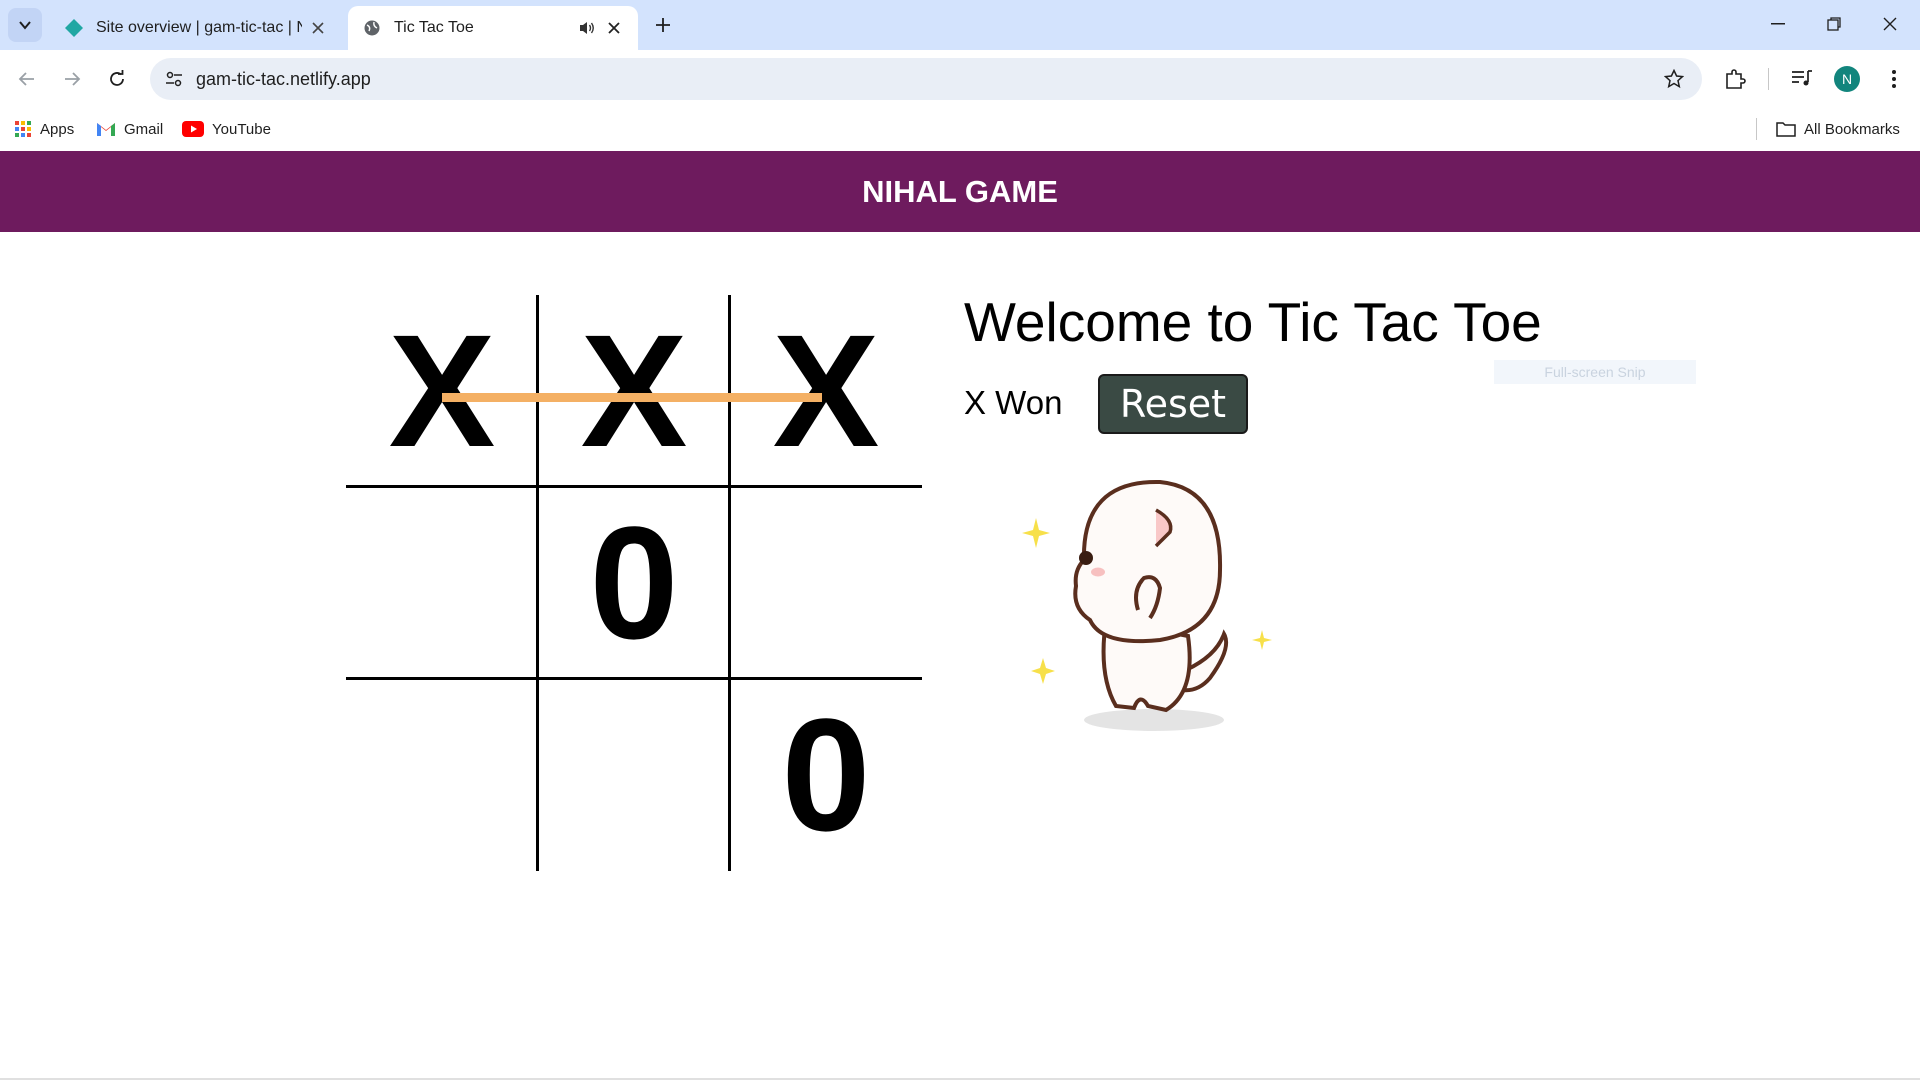  What do you see at coordinates (1756, 129) in the screenshot?
I see `bookmarks-divider` at bounding box center [1756, 129].